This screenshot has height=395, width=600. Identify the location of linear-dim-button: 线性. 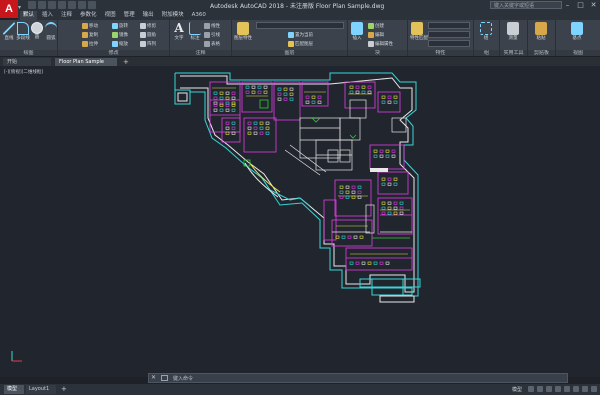
(212, 25).